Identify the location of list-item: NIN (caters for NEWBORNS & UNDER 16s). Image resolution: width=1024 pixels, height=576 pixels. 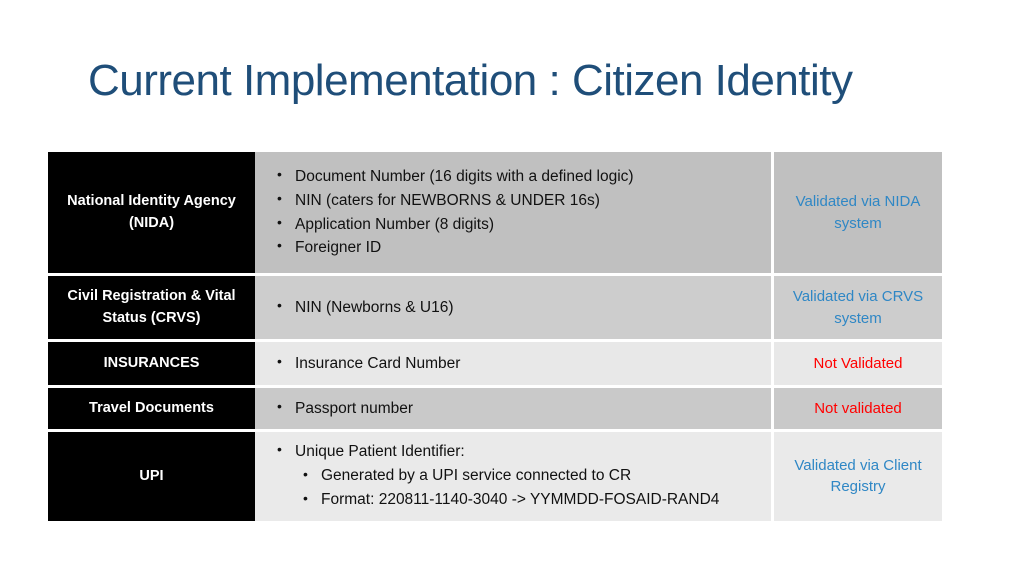
(515, 200).